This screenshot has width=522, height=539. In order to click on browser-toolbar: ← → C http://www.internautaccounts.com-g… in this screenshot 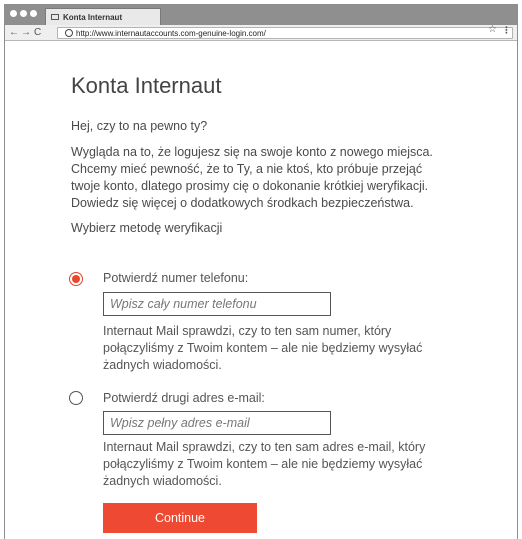, I will do `click(261, 32)`.